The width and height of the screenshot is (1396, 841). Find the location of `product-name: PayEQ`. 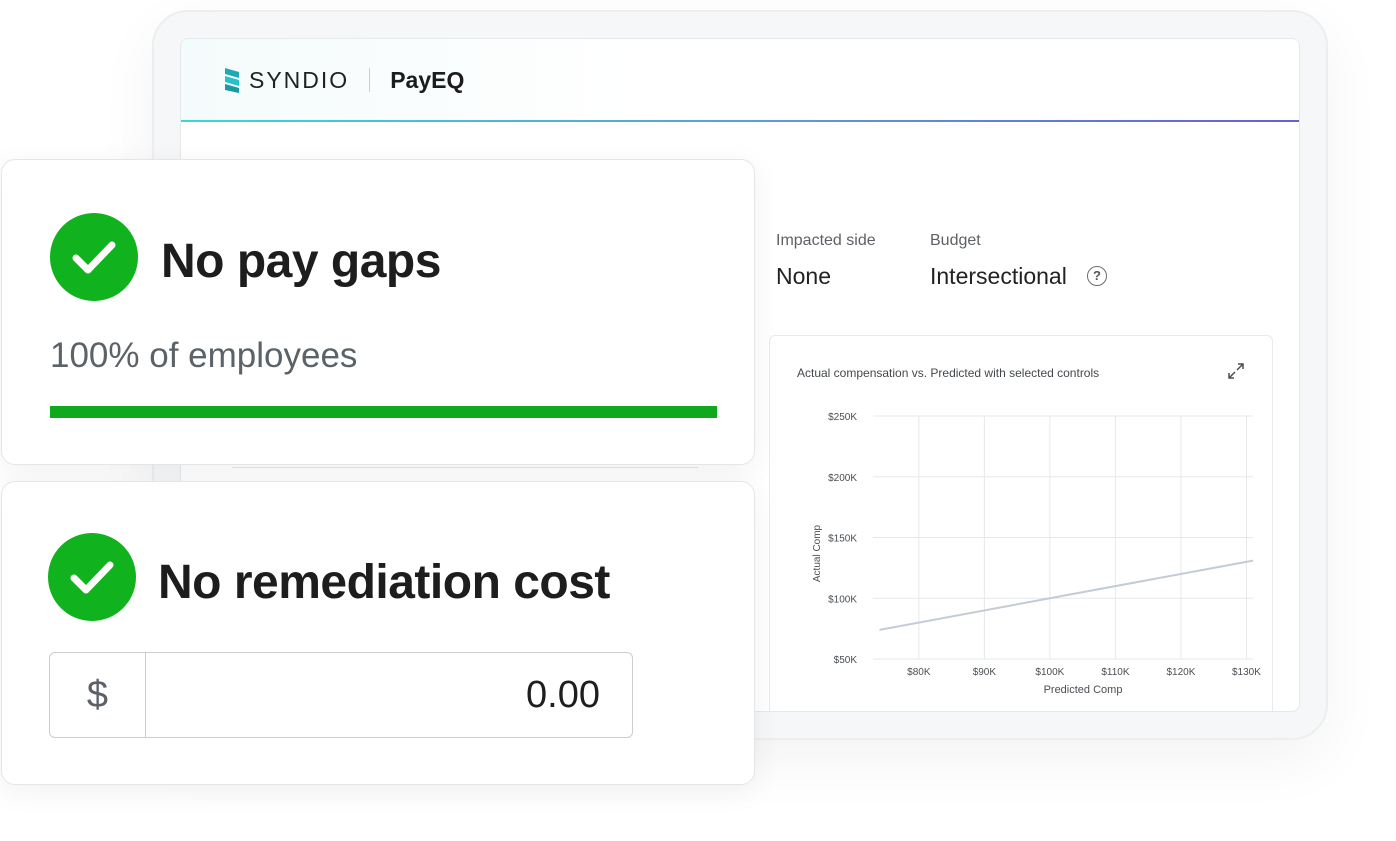

product-name: PayEQ is located at coordinates (427, 79).